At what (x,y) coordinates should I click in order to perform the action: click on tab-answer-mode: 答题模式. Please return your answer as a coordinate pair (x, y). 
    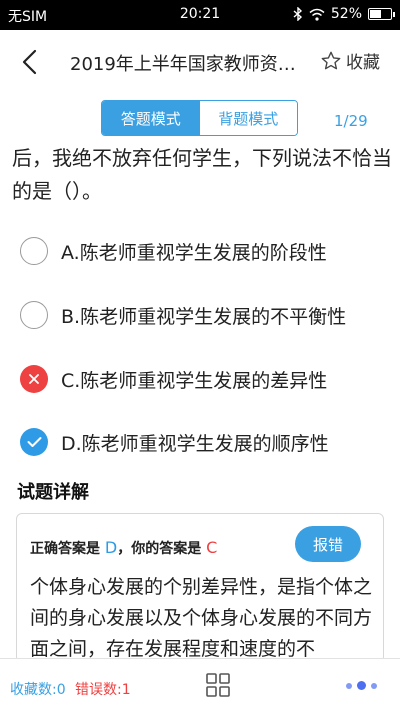
    Looking at the image, I should click on (151, 118).